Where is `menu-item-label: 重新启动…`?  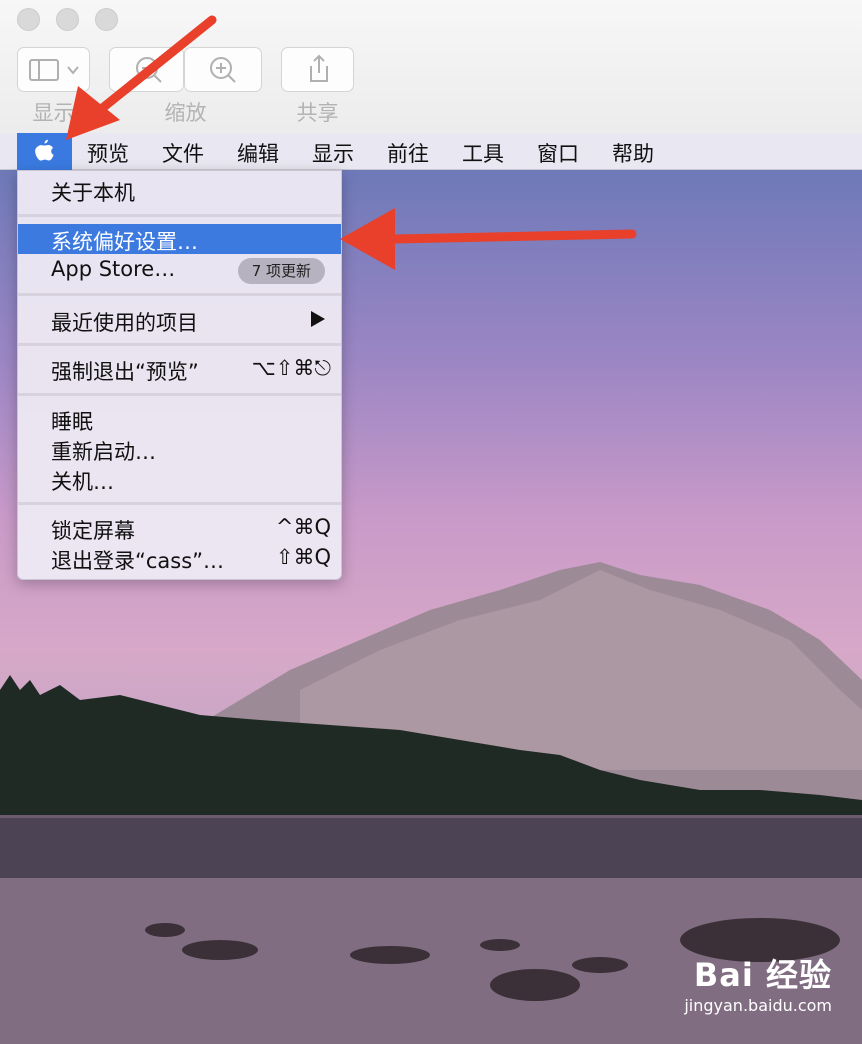 menu-item-label: 重新启动… is located at coordinates (103, 452).